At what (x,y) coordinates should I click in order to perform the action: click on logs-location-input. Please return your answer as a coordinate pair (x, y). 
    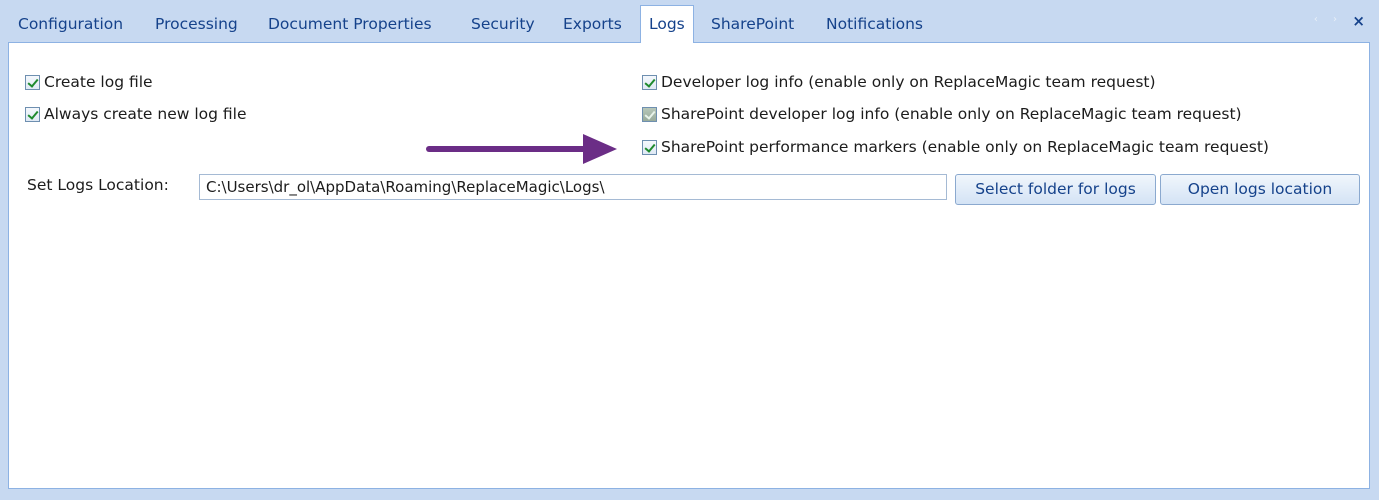
    Looking at the image, I should click on (573, 187).